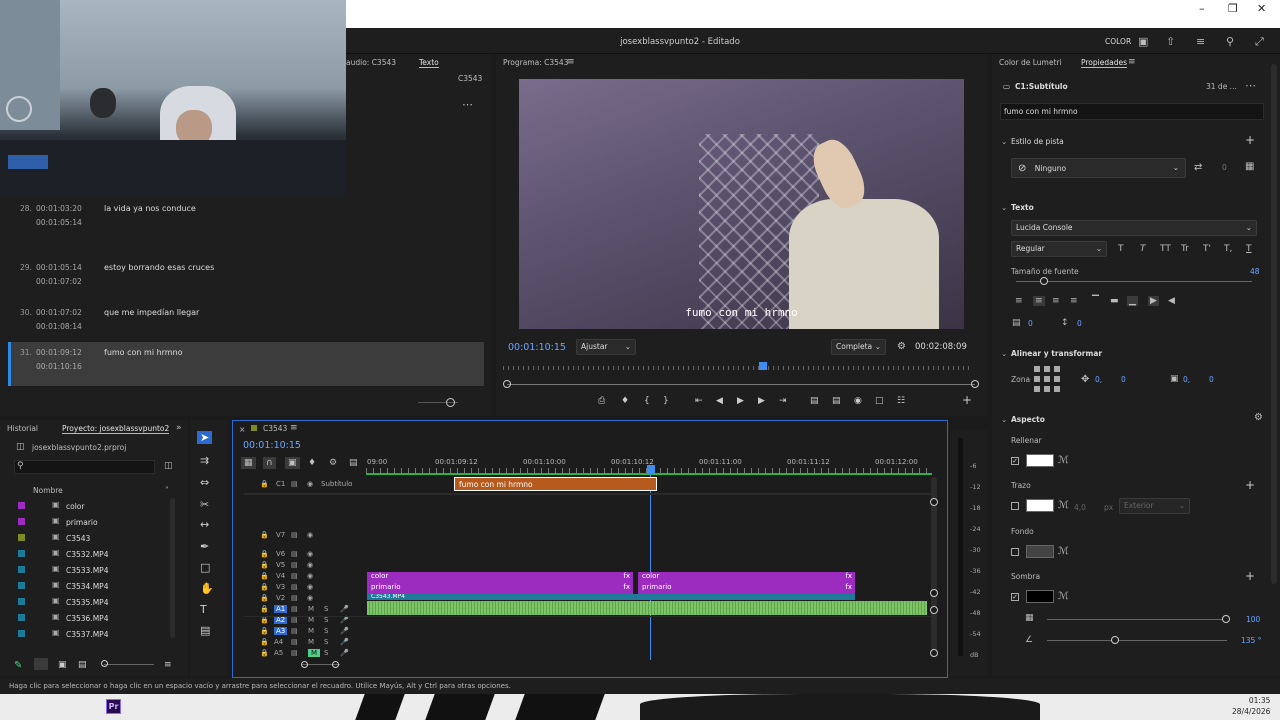 The width and height of the screenshot is (1280, 720). Describe the element at coordinates (1211, 379) in the screenshot. I see `scale-y: 0` at that location.